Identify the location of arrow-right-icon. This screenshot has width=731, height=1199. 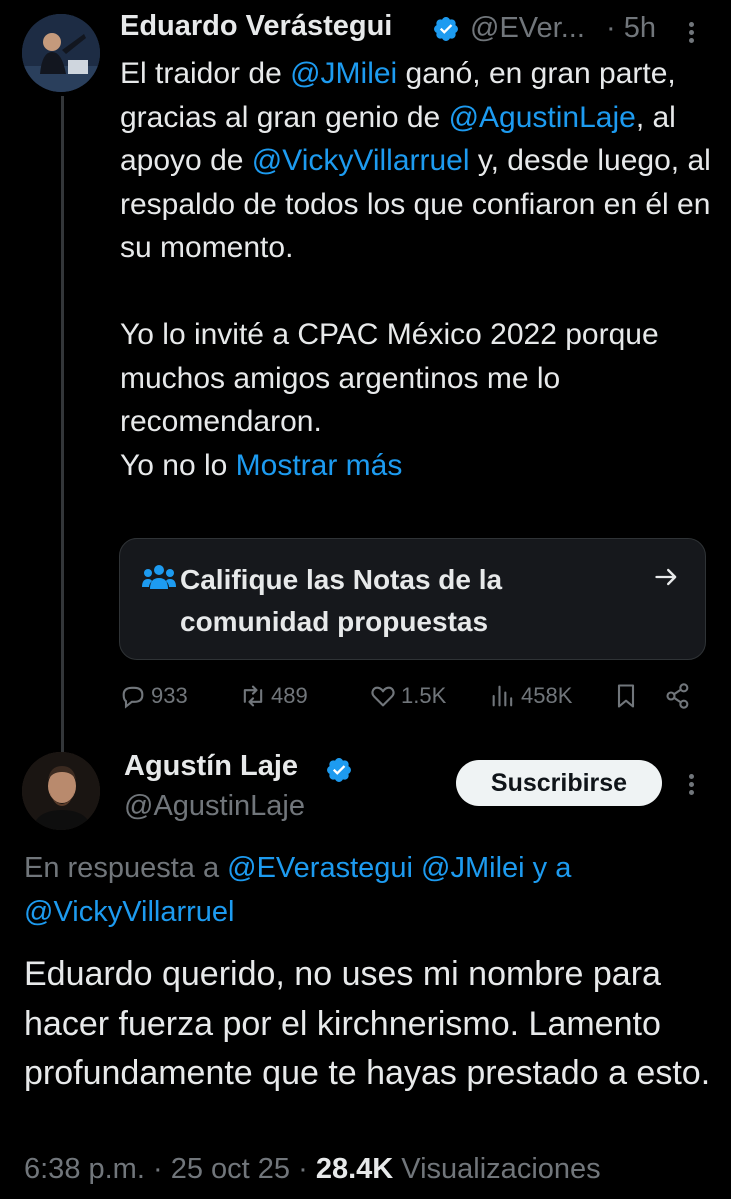
(666, 577).